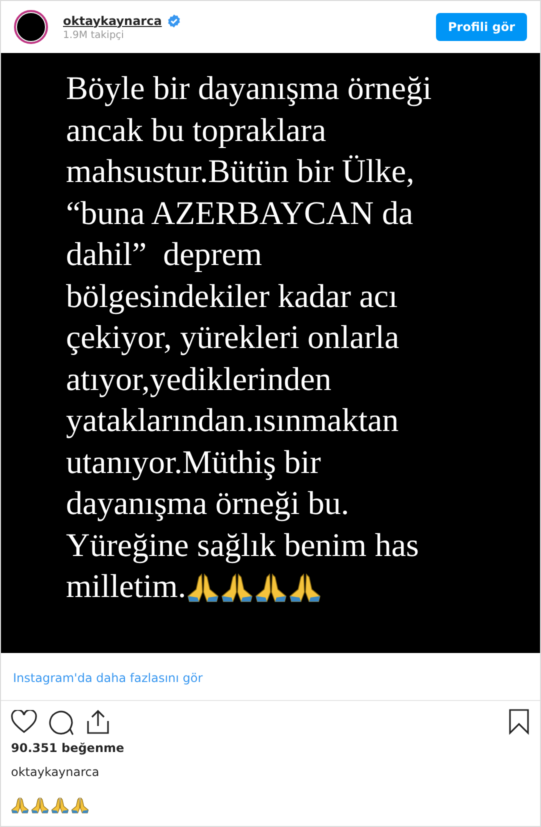 Image resolution: width=541 pixels, height=827 pixels. What do you see at coordinates (240, 173) in the screenshot?
I see `image-text-line: mahsustur.Bütün bir Ülke,` at bounding box center [240, 173].